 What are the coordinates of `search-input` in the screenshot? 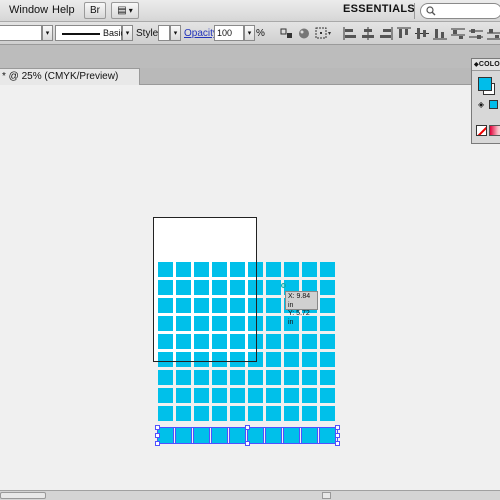 It's located at (460, 11).